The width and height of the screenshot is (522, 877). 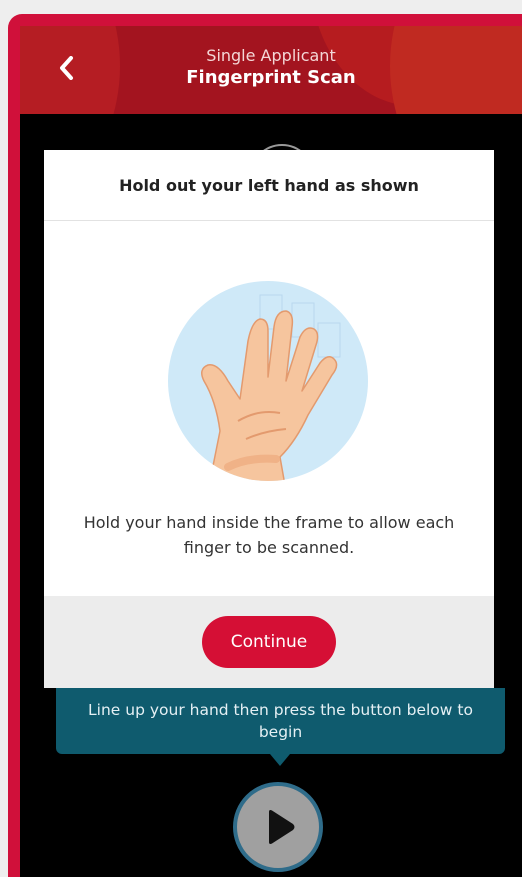 I want to click on header-subtitle: Single Applicant, so click(x=271, y=55).